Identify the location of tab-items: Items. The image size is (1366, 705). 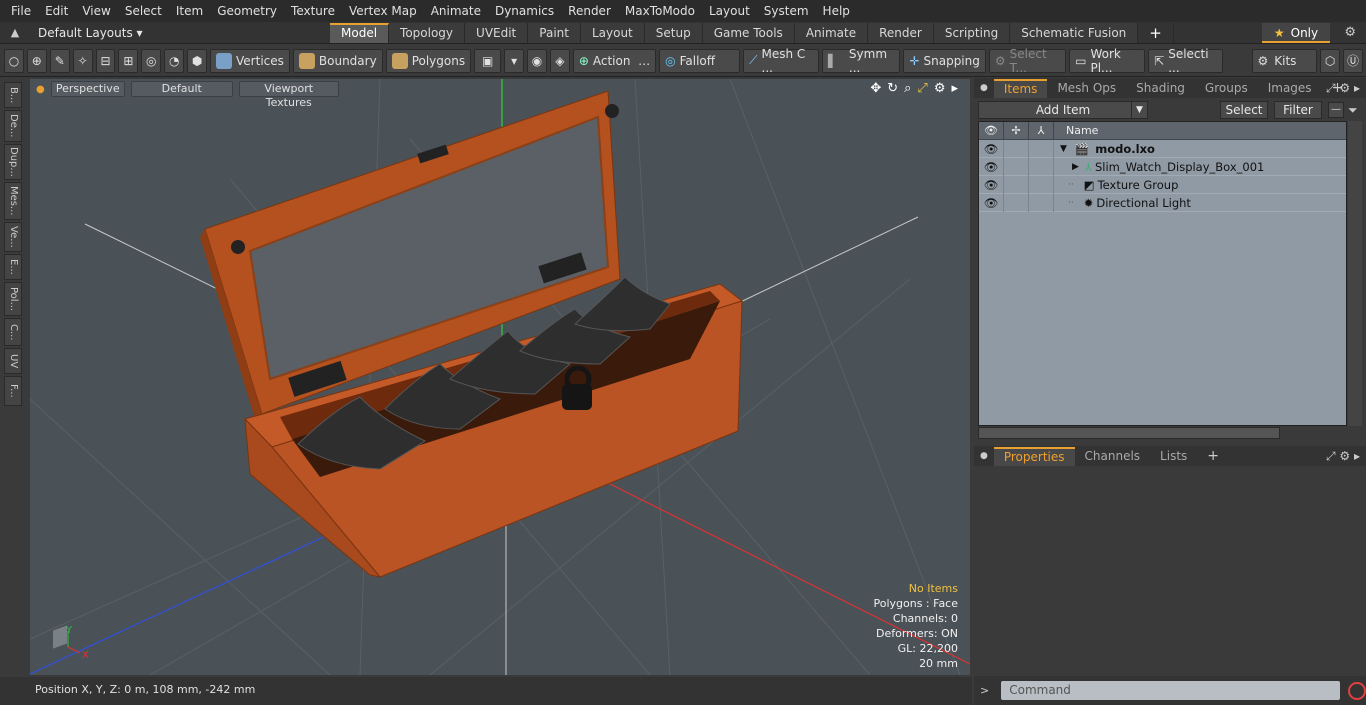
(1020, 88).